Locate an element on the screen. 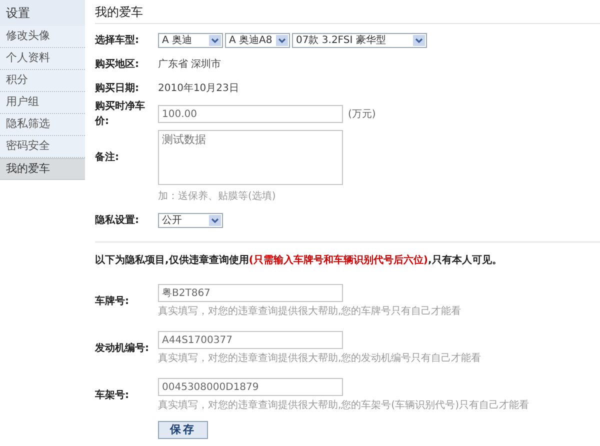 The height and width of the screenshot is (446, 600). page-title: 我的爱车 is located at coordinates (119, 12).